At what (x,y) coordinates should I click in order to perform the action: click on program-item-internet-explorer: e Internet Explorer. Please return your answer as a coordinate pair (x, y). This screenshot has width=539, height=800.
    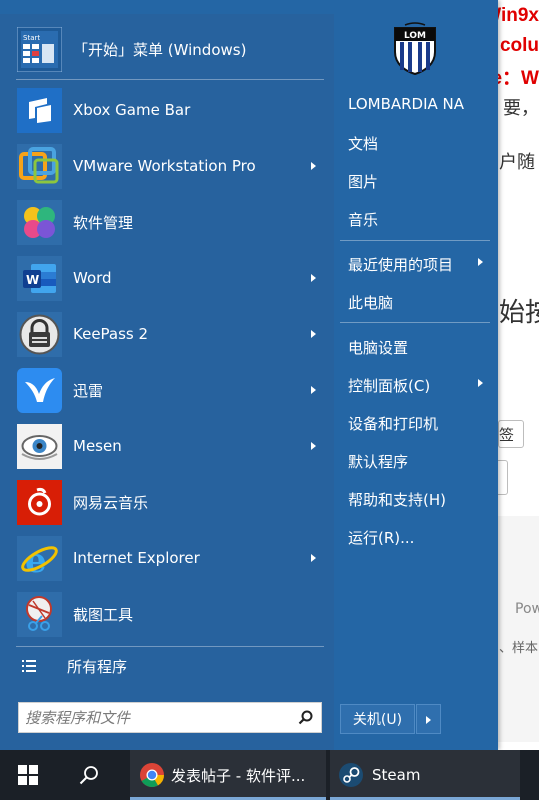
    Looking at the image, I should click on (167, 558).